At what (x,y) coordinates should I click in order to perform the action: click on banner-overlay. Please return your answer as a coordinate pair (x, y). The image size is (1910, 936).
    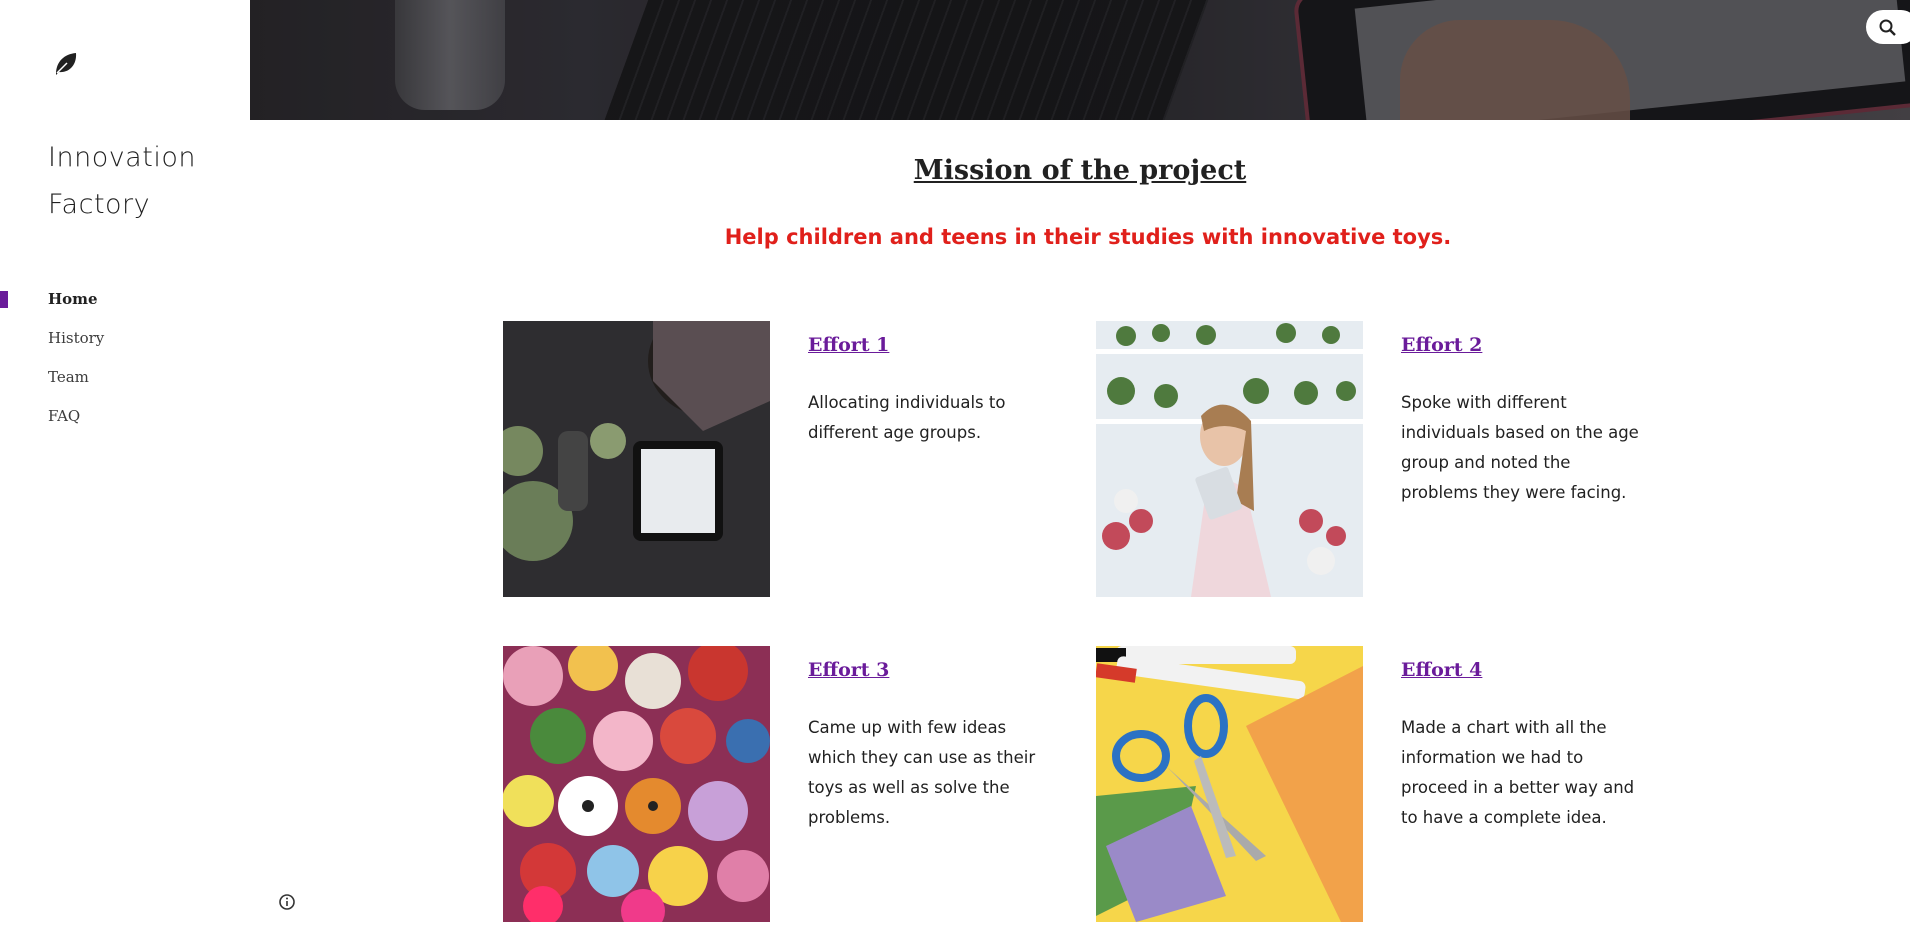
    Looking at the image, I should click on (1080, 60).